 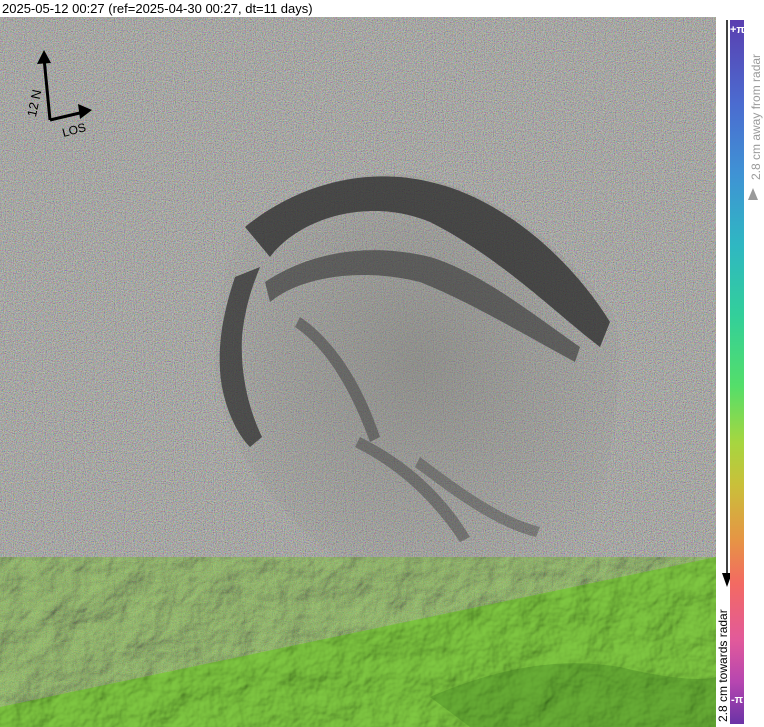 What do you see at coordinates (737, 700) in the screenshot?
I see `colorbar-bottom-label: -π` at bounding box center [737, 700].